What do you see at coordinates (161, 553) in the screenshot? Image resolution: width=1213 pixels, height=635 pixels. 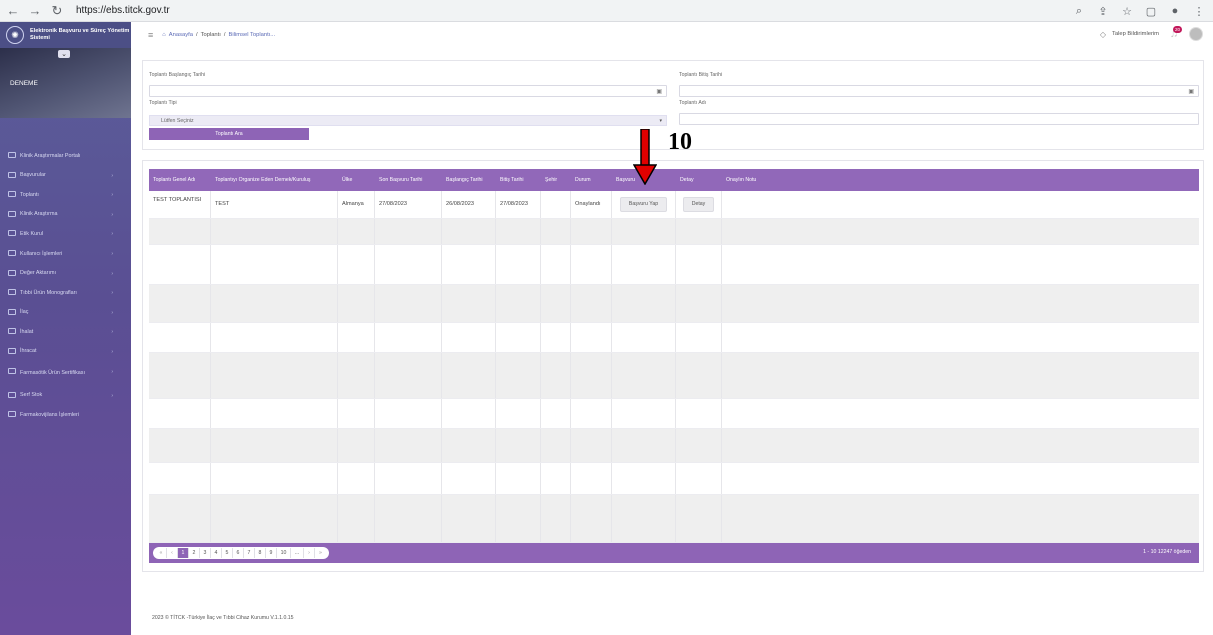 I see `first-page-button: «` at bounding box center [161, 553].